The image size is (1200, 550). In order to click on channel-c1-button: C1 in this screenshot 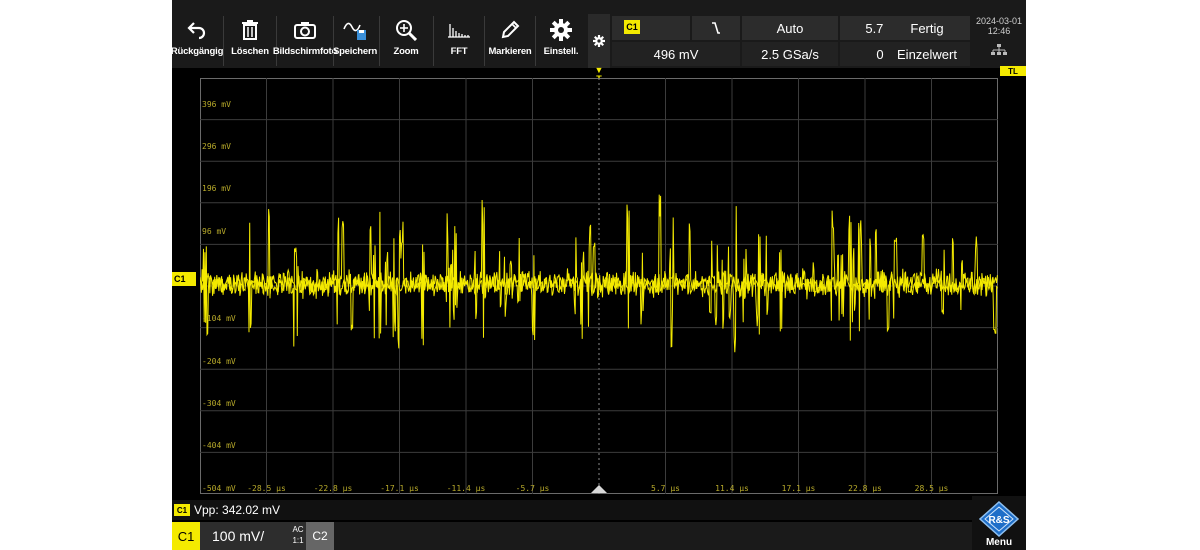, I will do `click(186, 536)`.